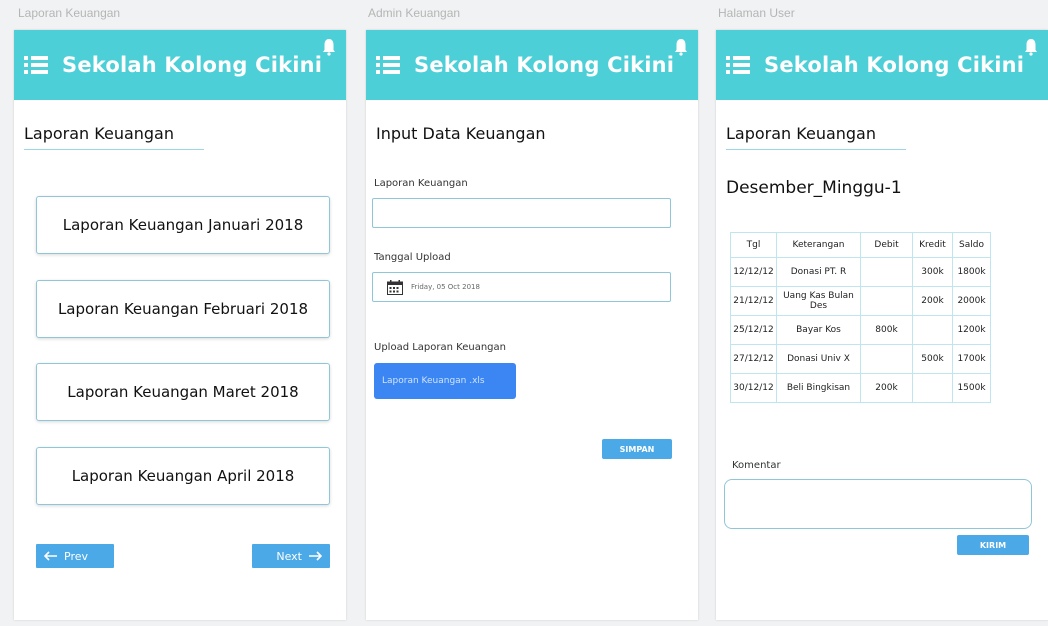 The width and height of the screenshot is (1048, 626). What do you see at coordinates (756, 13) in the screenshot?
I see `caption-user: Halaman User` at bounding box center [756, 13].